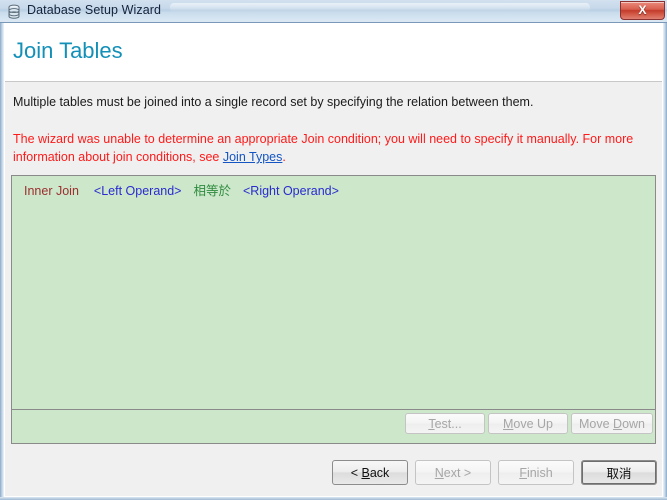 The image size is (667, 500). What do you see at coordinates (212, 191) in the screenshot?
I see `join-operator-label: 相等於` at bounding box center [212, 191].